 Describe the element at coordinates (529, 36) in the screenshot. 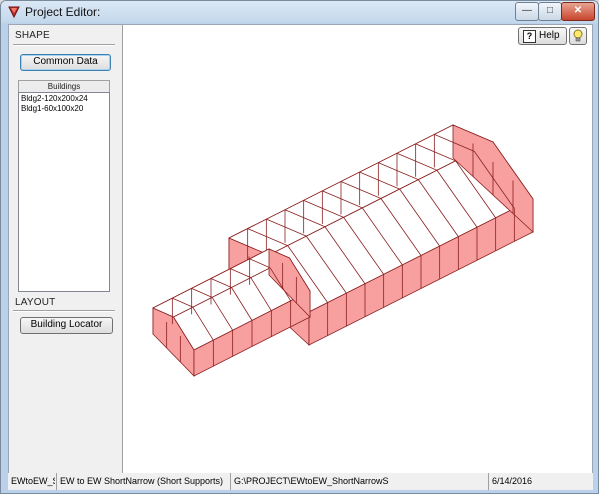

I see `help-icon: ?` at that location.